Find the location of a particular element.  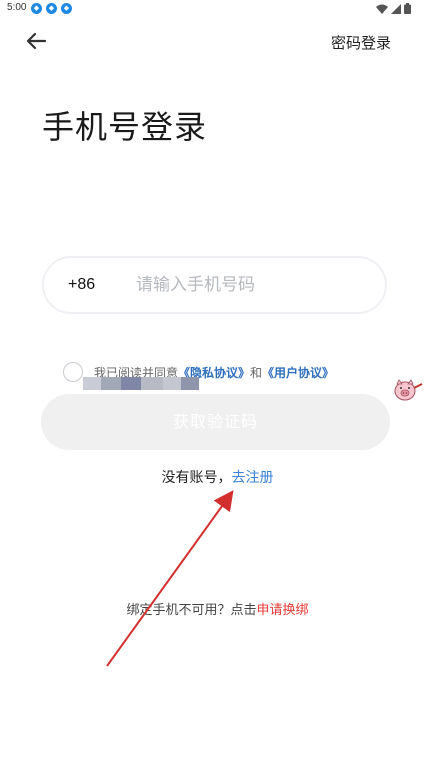

pixelated-overlay is located at coordinates (141, 383).